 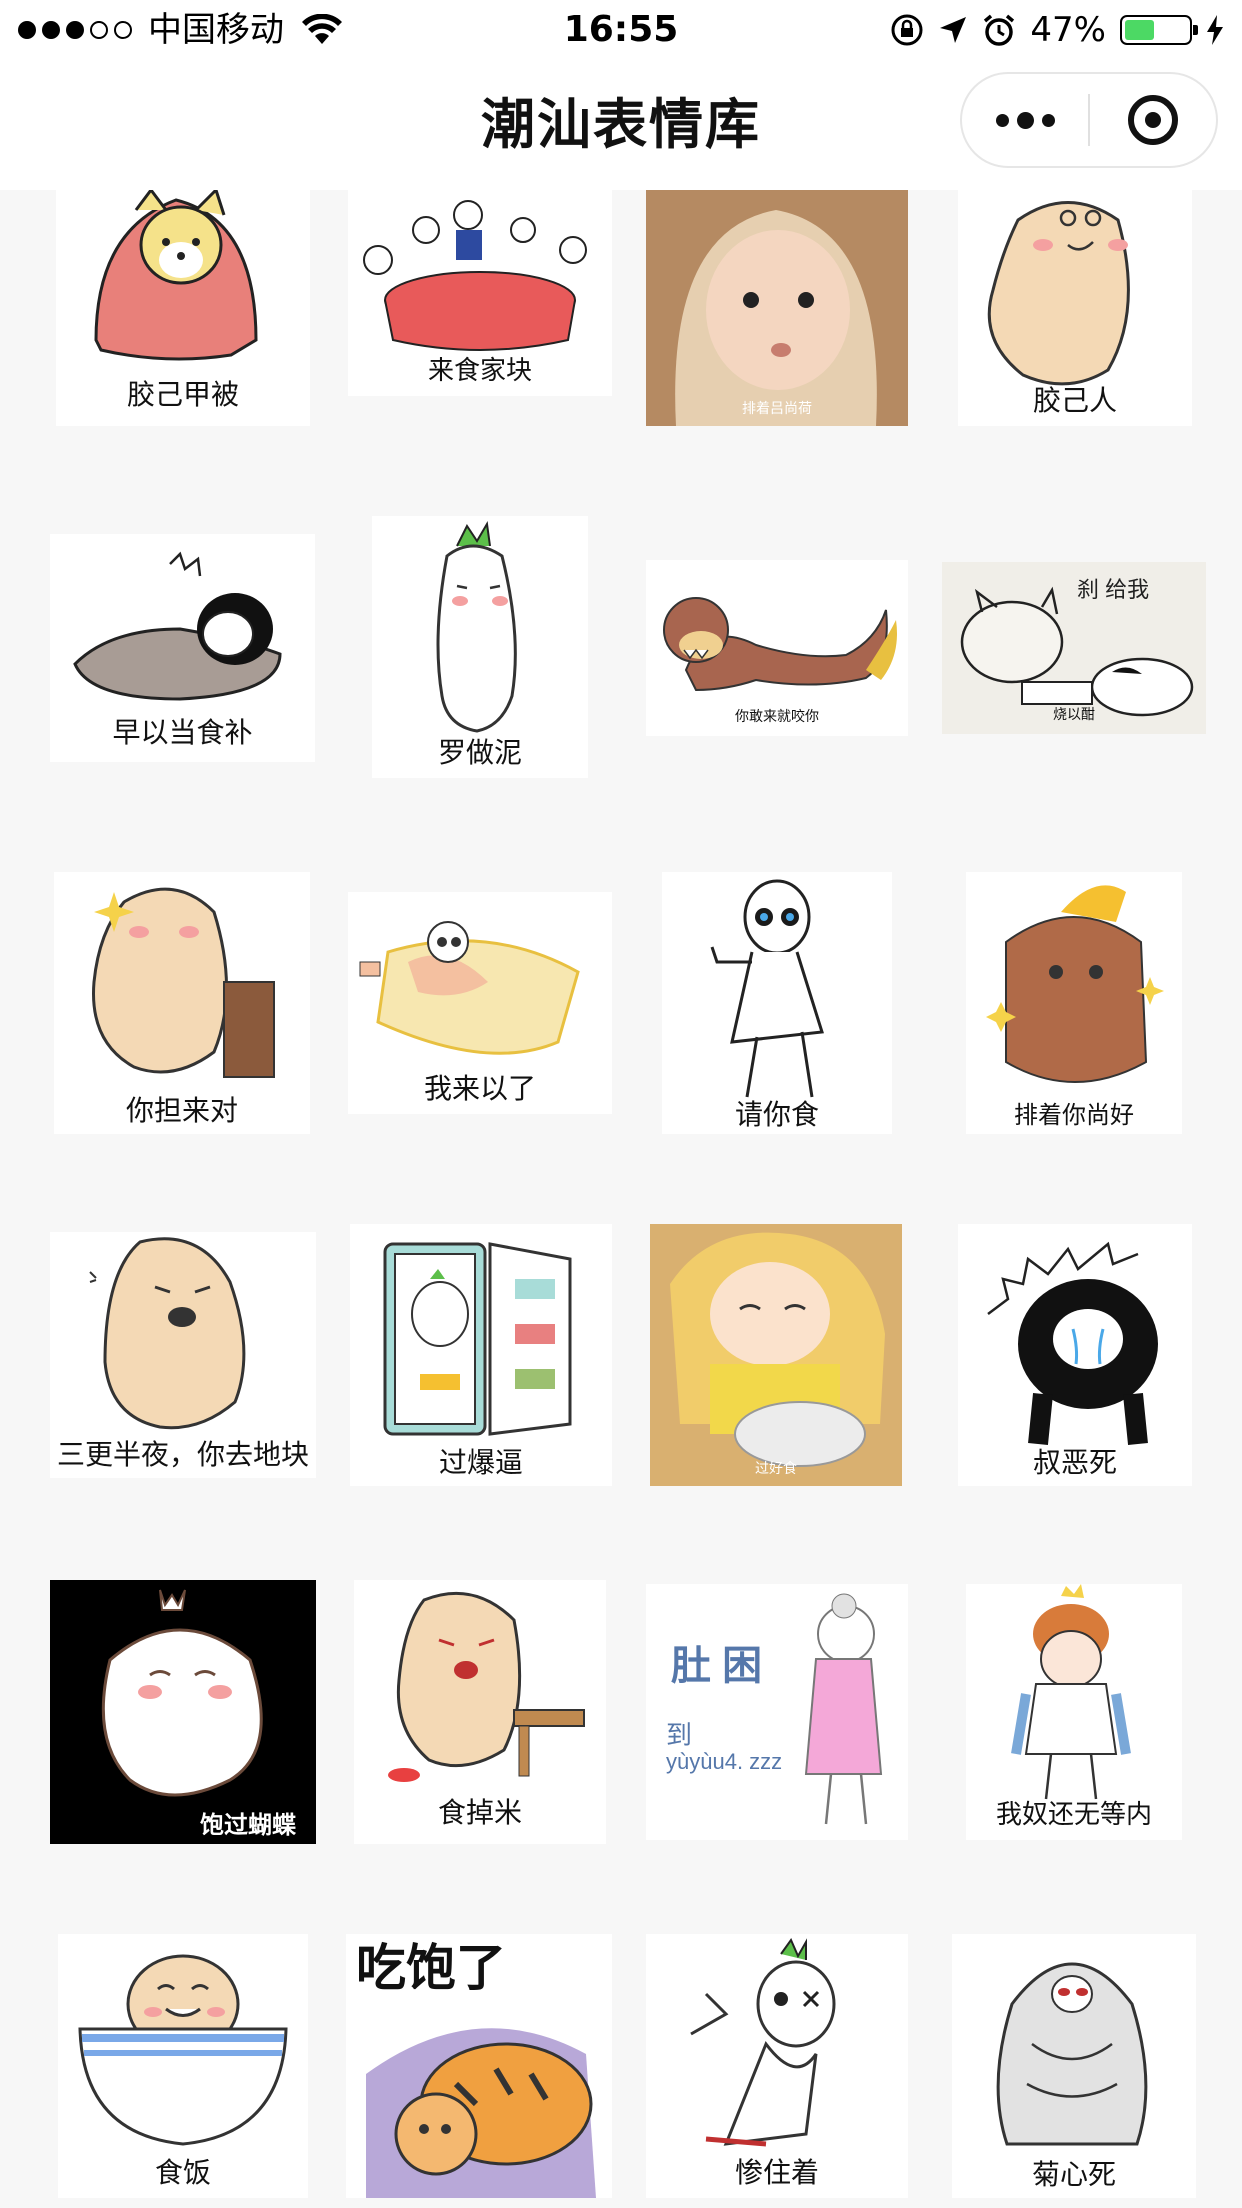 I want to click on sticker-item: 三更半夜，你去地块, so click(x=183, y=1355).